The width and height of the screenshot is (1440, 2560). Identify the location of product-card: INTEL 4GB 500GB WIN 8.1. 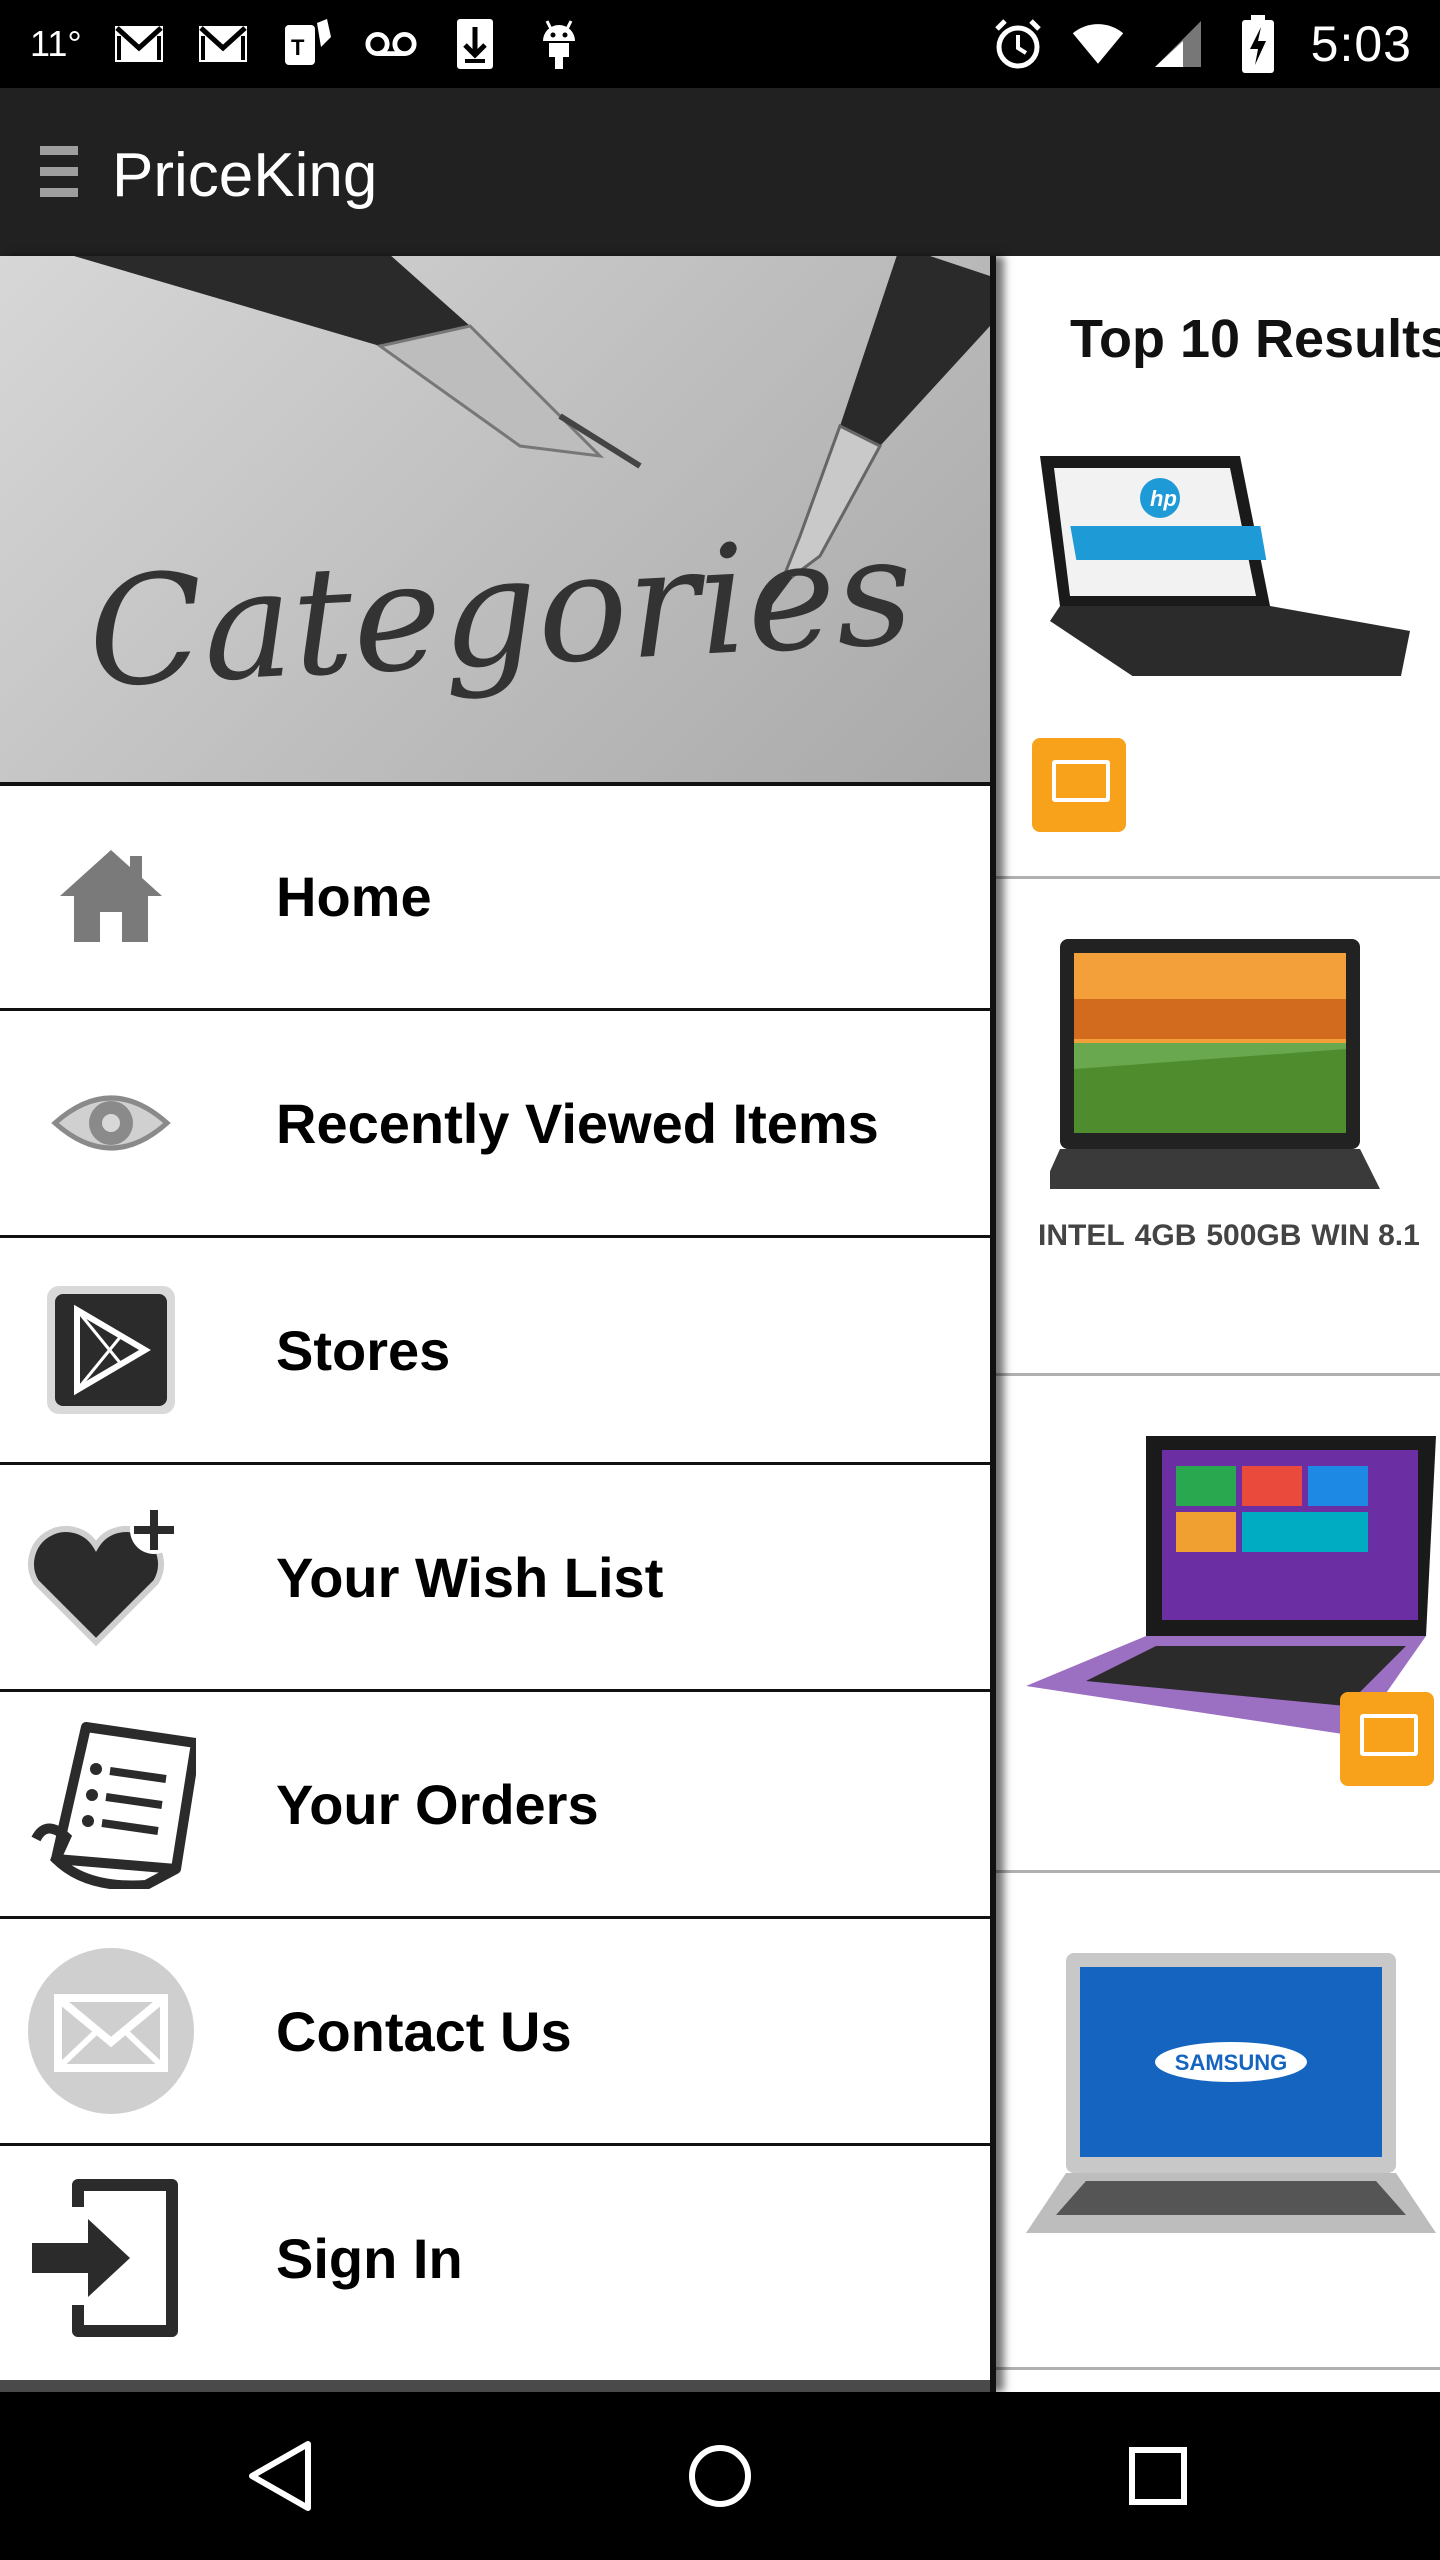
(1218, 1126).